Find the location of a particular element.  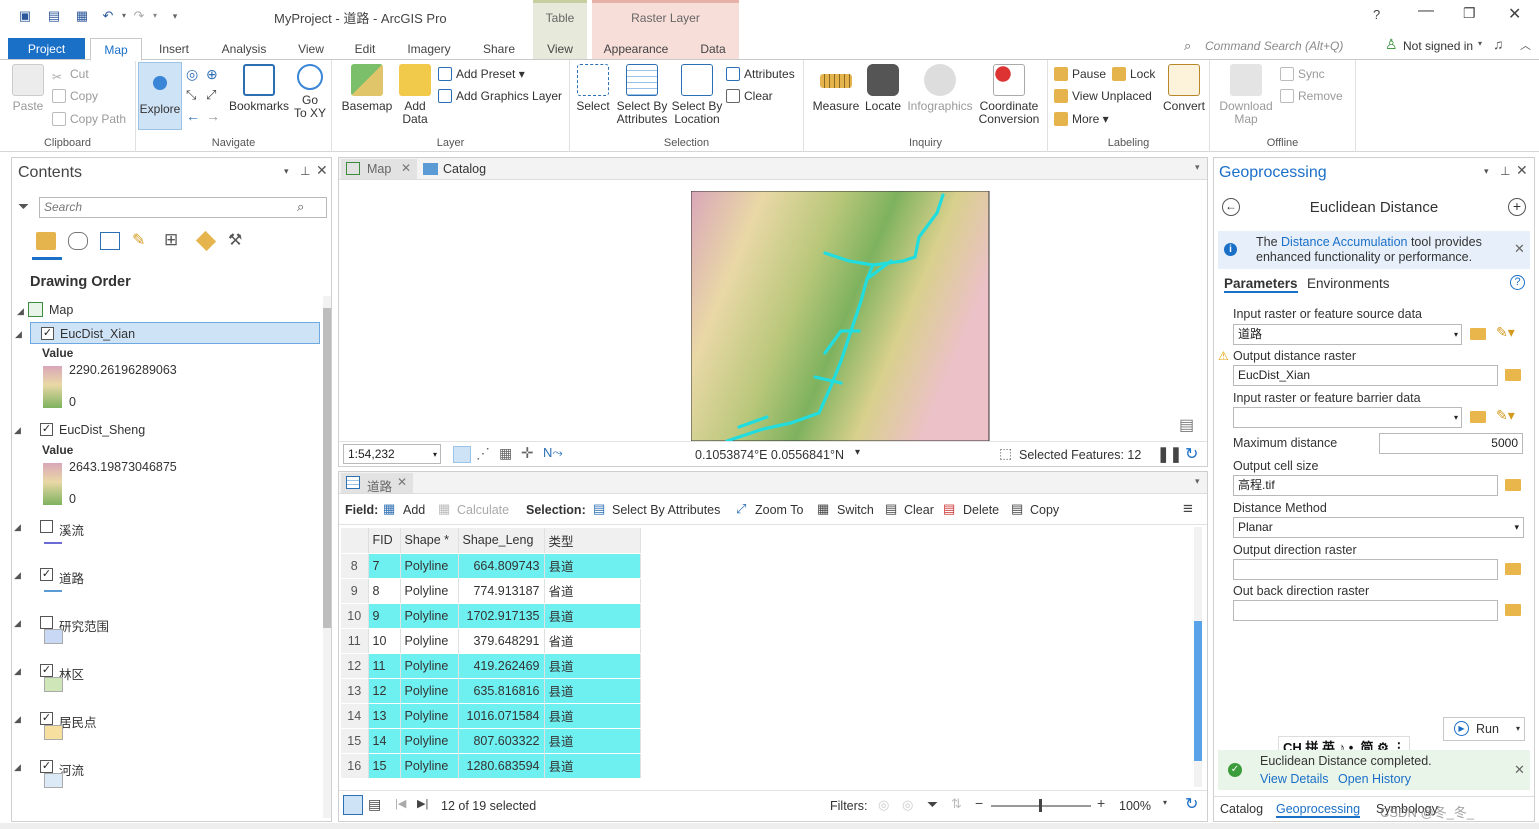

contents-scroll-thumb is located at coordinates (327, 468).